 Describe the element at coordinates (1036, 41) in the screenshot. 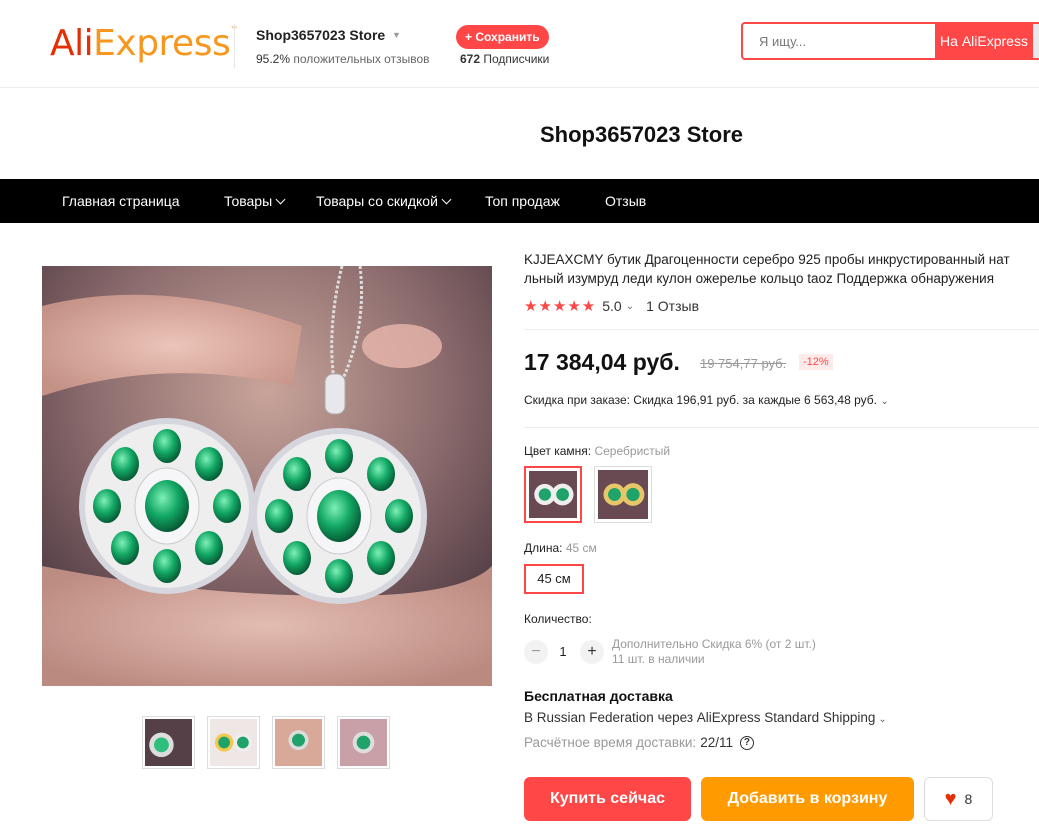

I see `search-extra-area` at that location.